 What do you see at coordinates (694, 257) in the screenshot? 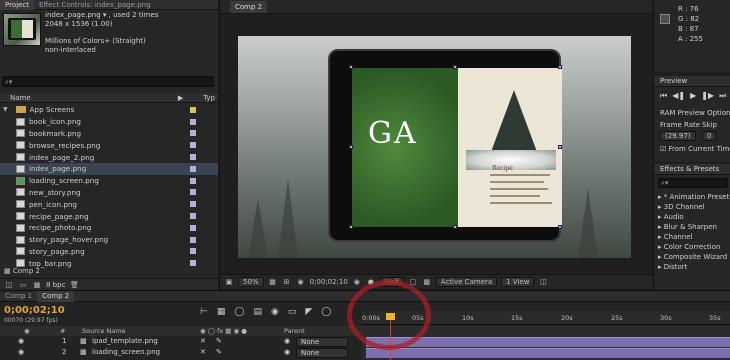
I see `effects-category: ▸ Composite Wizard` at bounding box center [694, 257].